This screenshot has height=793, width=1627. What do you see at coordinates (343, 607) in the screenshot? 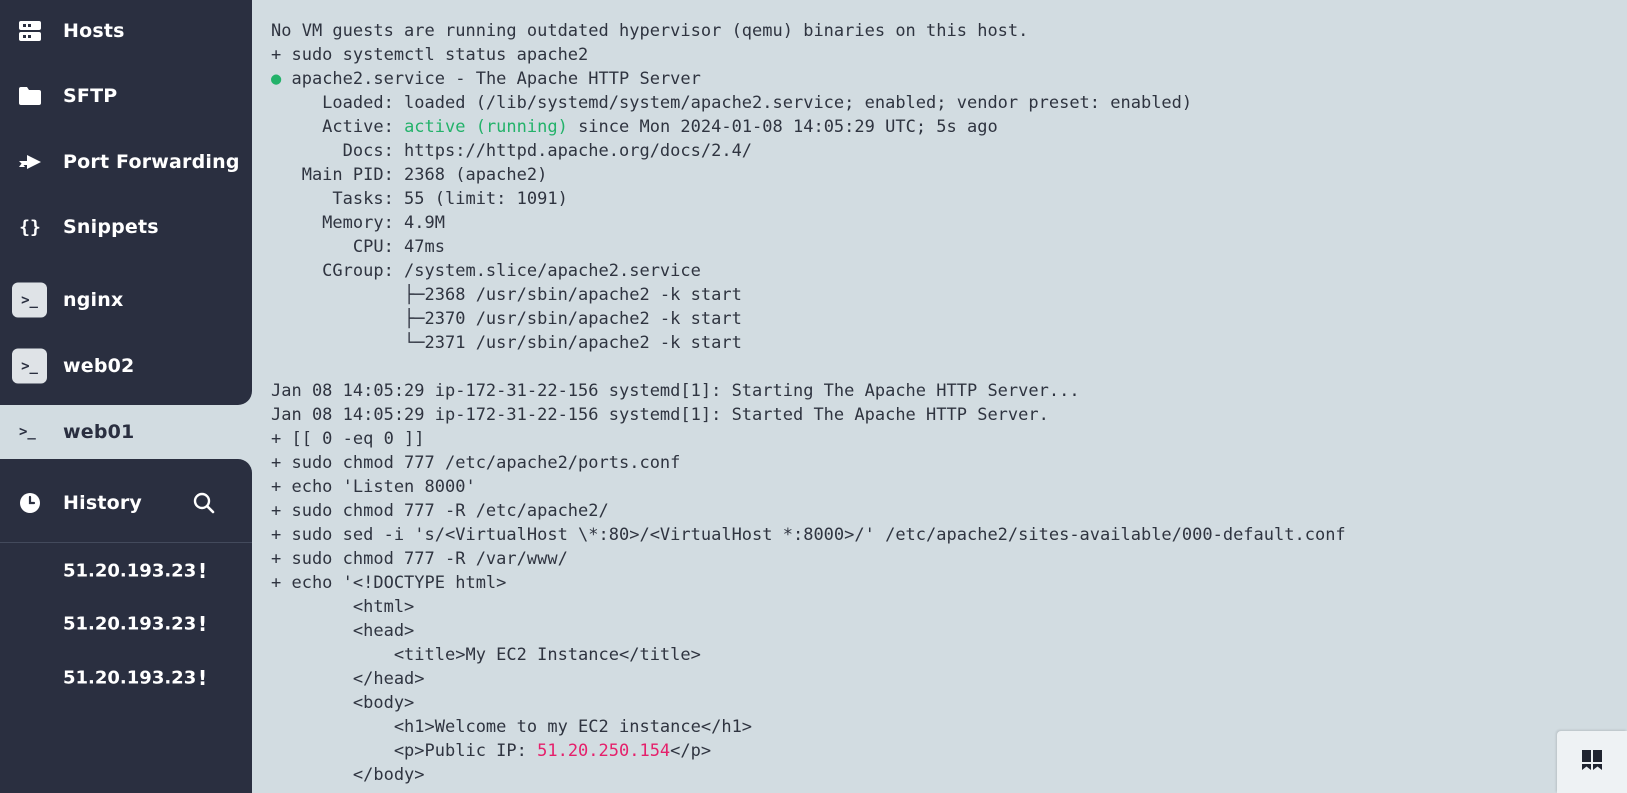
I see `terminal-line: <html>` at bounding box center [343, 607].